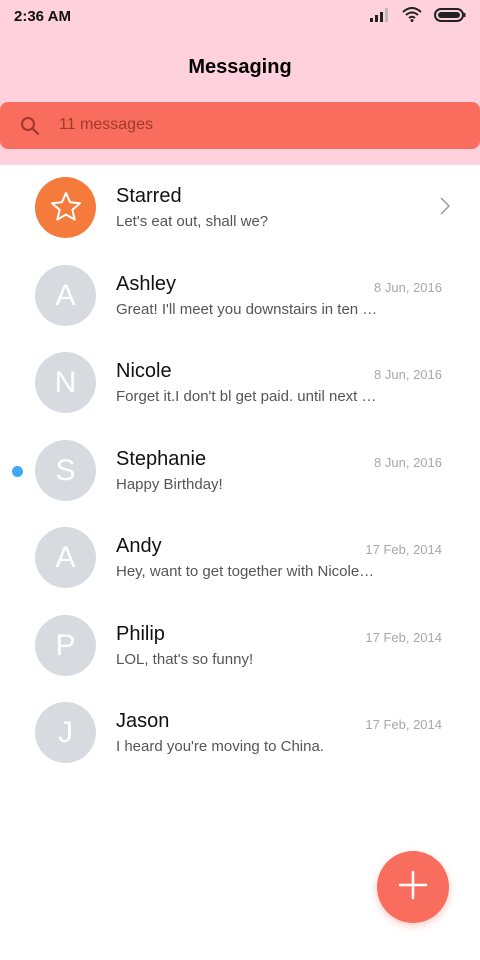 The width and height of the screenshot is (480, 960). I want to click on status-bar: 2:36 AM, so click(240, 17).